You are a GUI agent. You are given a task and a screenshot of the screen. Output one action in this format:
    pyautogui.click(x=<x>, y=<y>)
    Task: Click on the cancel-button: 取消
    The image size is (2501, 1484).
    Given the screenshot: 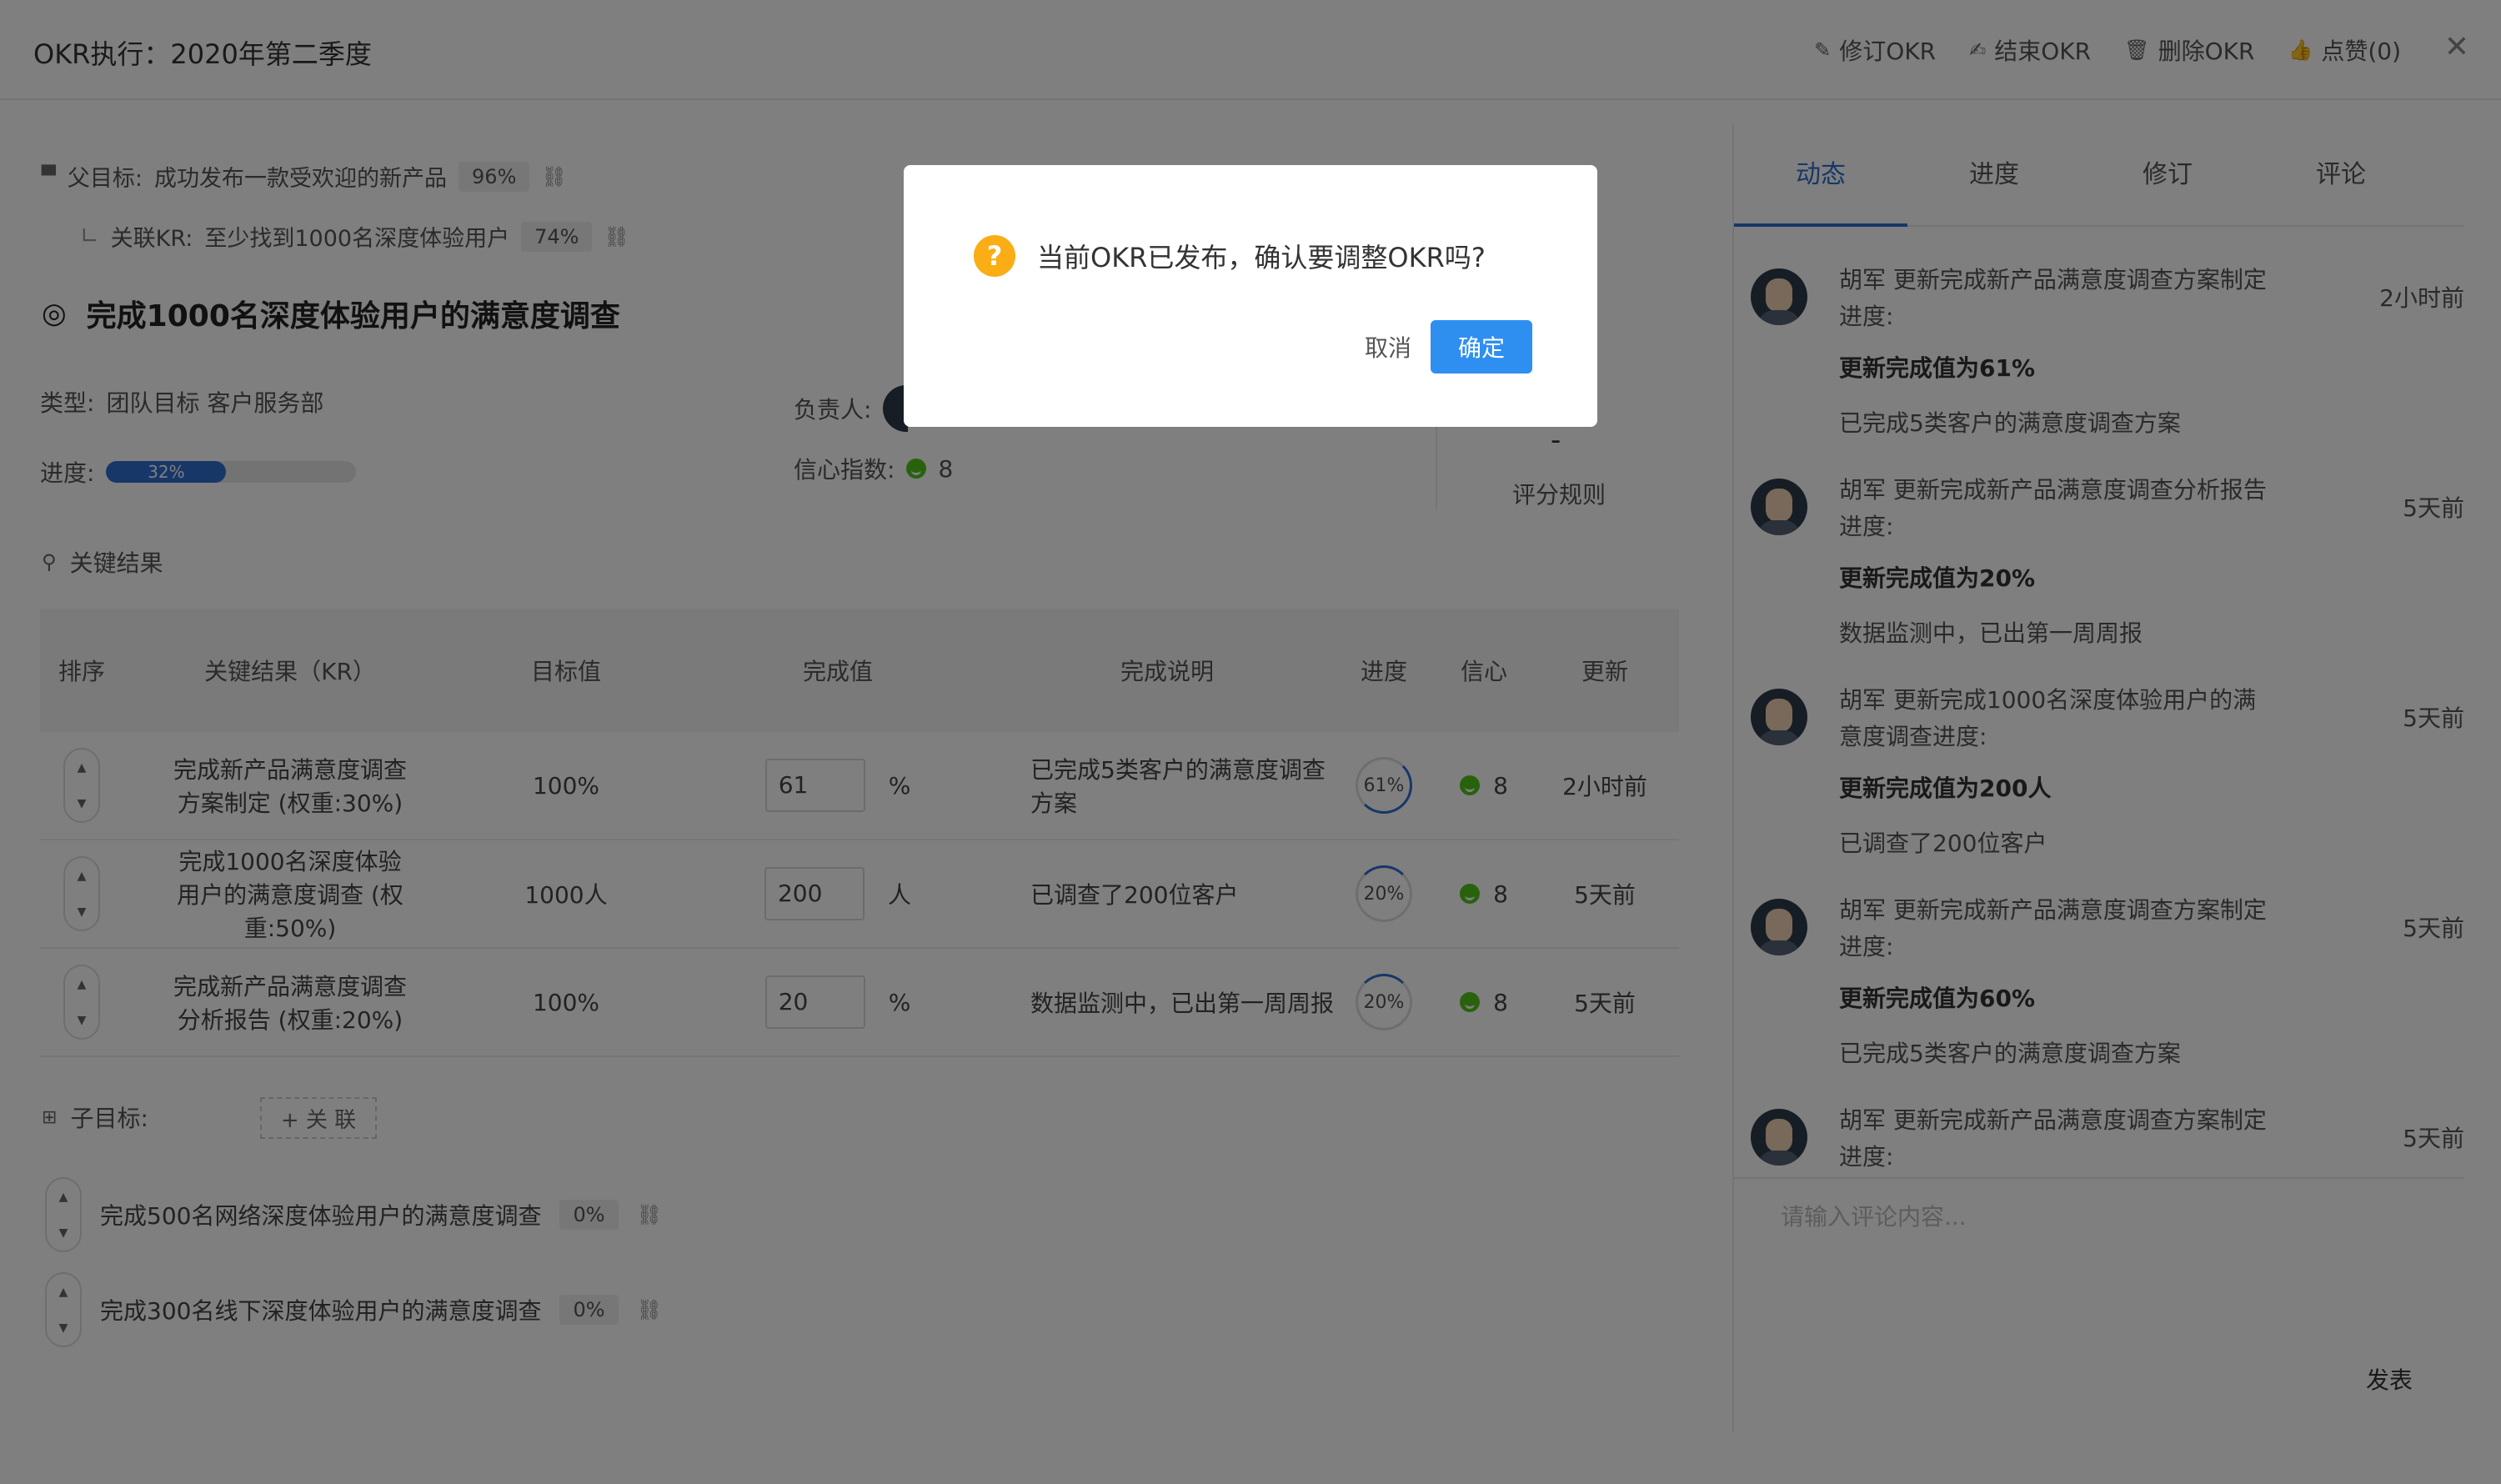 What is the action you would take?
    pyautogui.click(x=1388, y=347)
    